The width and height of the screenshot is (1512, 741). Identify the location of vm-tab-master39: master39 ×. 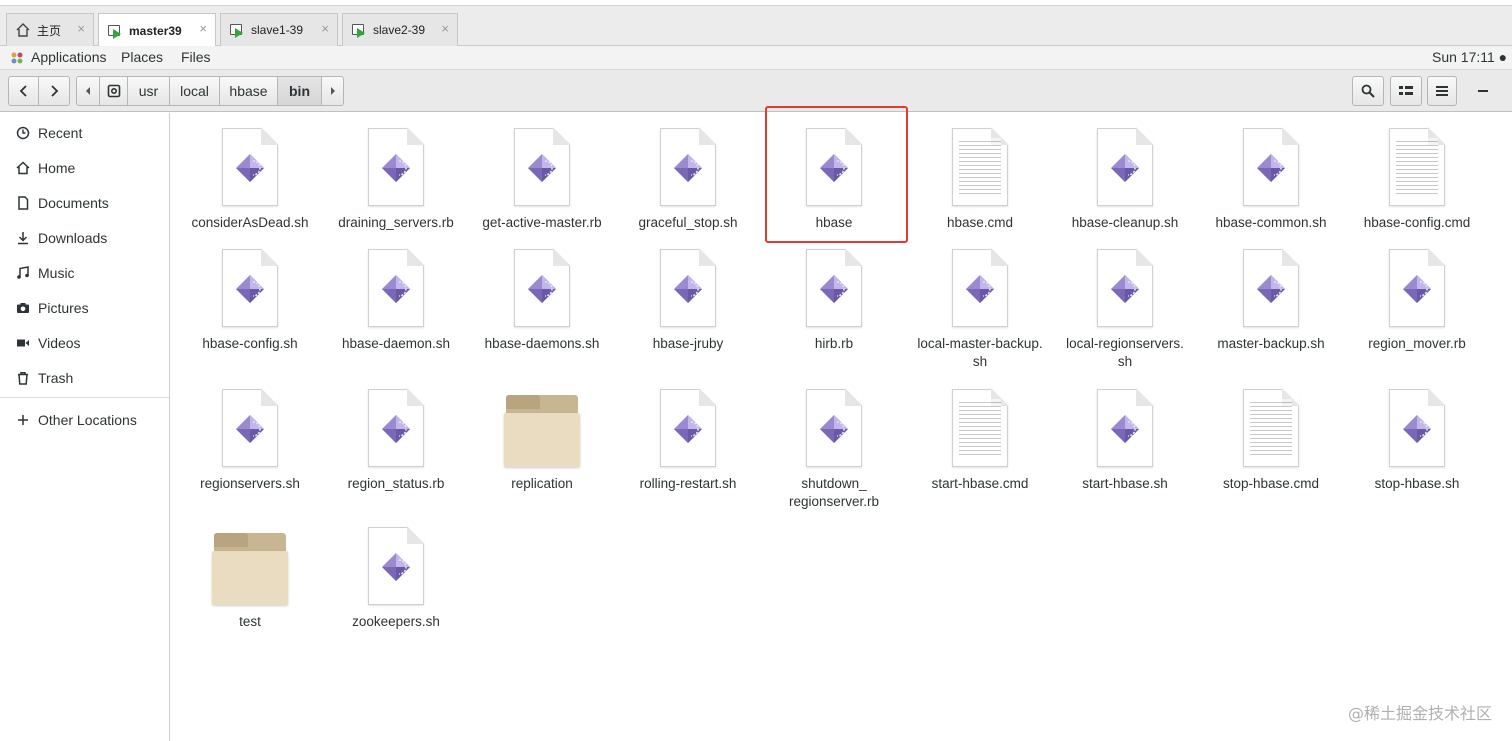
(157, 30).